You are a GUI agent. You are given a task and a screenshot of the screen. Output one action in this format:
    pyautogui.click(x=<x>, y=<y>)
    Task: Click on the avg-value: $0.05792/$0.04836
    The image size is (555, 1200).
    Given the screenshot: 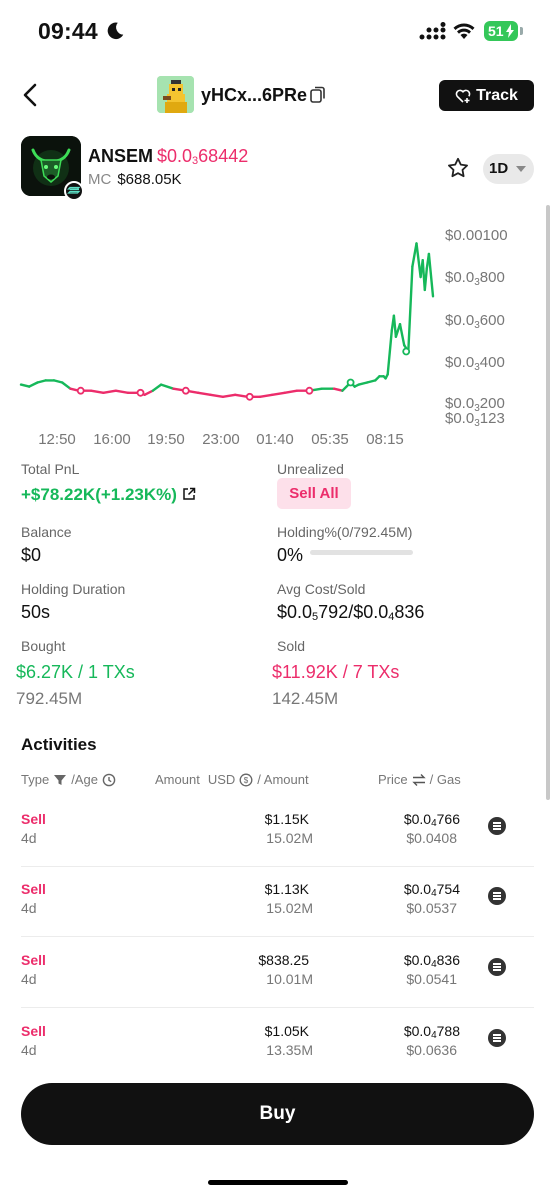 What is the action you would take?
    pyautogui.click(x=351, y=612)
    